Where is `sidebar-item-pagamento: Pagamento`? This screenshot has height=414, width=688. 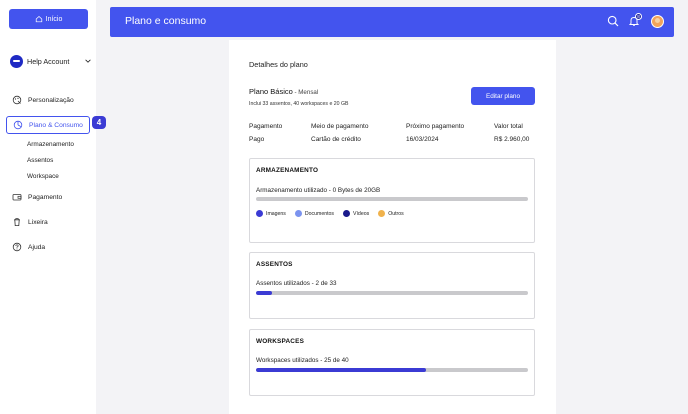
sidebar-item-pagamento: Pagamento is located at coordinates (37, 197).